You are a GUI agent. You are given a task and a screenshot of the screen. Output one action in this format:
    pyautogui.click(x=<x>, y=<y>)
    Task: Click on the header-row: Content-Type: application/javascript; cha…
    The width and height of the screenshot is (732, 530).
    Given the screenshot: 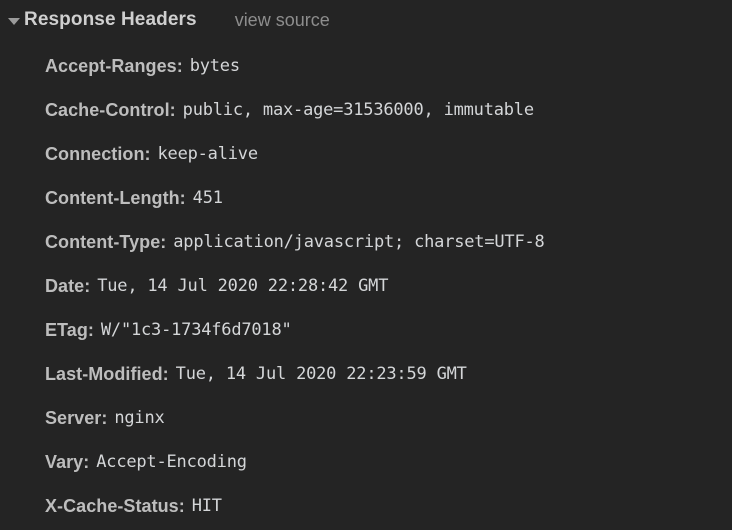 What is the action you would take?
    pyautogui.click(x=366, y=242)
    